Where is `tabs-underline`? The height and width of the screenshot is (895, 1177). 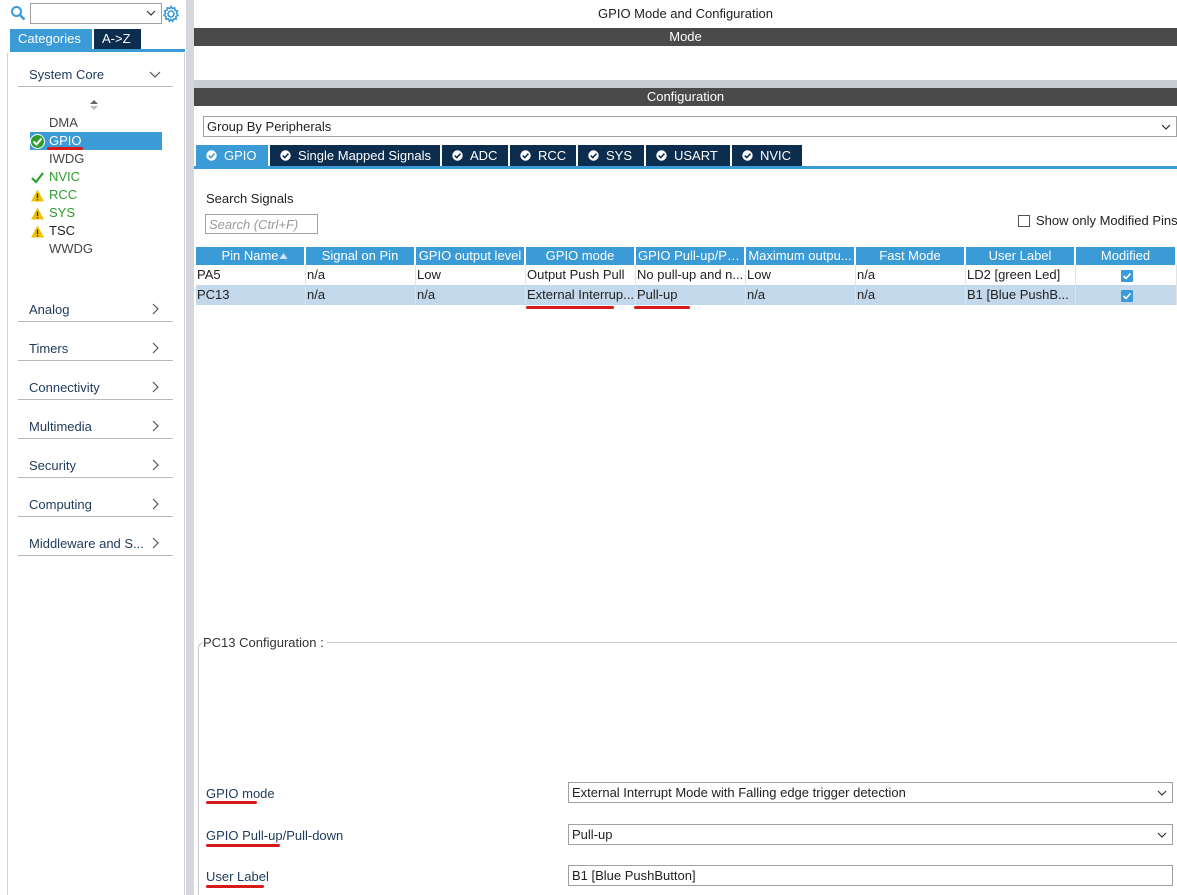
tabs-underline is located at coordinates (685, 167).